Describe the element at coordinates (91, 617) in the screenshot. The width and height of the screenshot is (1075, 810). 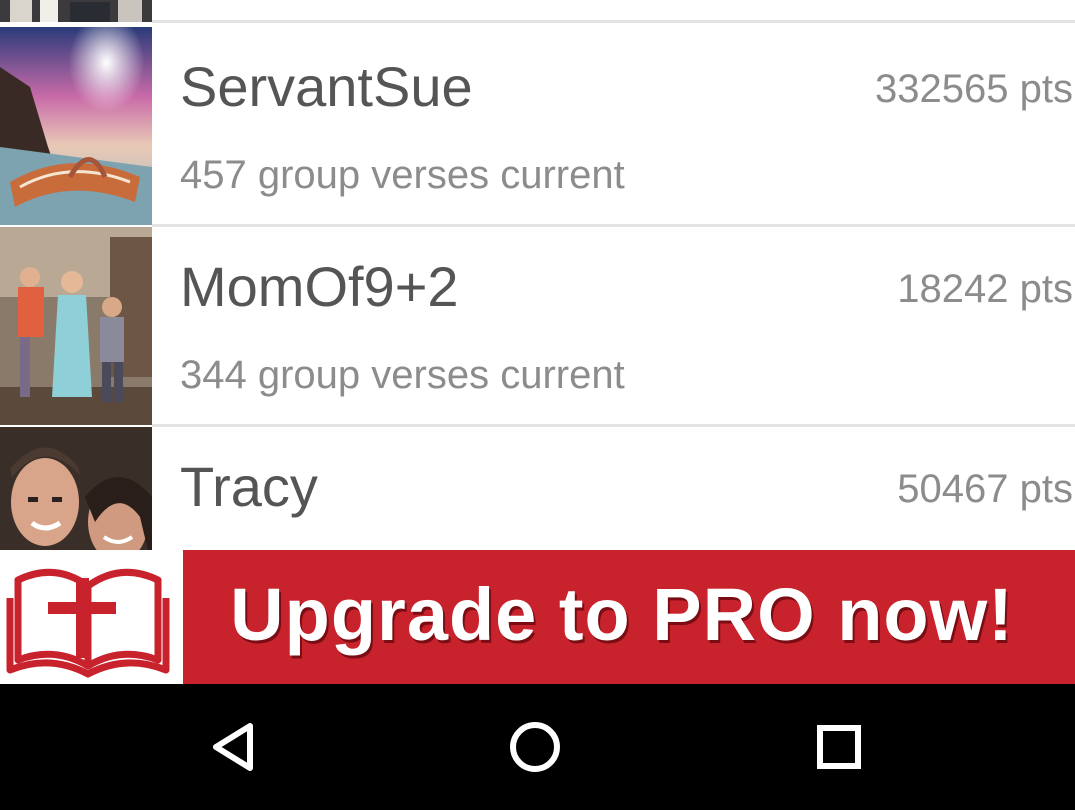
I see `bible-cross-icon` at that location.